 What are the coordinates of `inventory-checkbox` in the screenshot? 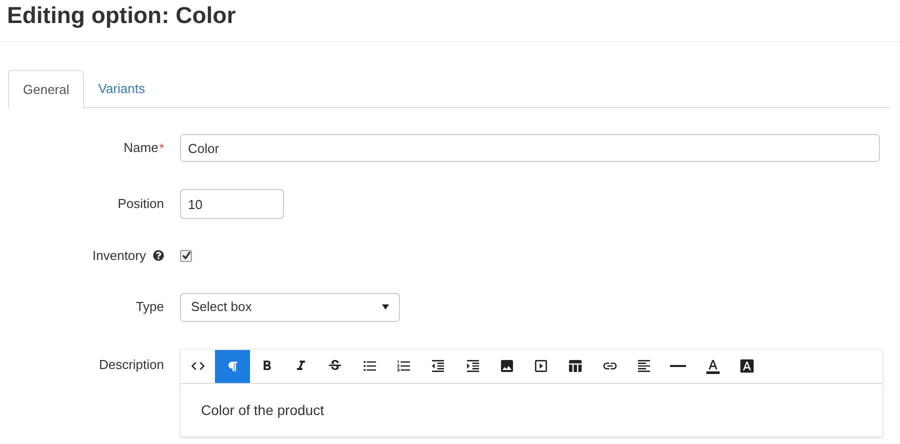 It's located at (186, 256).